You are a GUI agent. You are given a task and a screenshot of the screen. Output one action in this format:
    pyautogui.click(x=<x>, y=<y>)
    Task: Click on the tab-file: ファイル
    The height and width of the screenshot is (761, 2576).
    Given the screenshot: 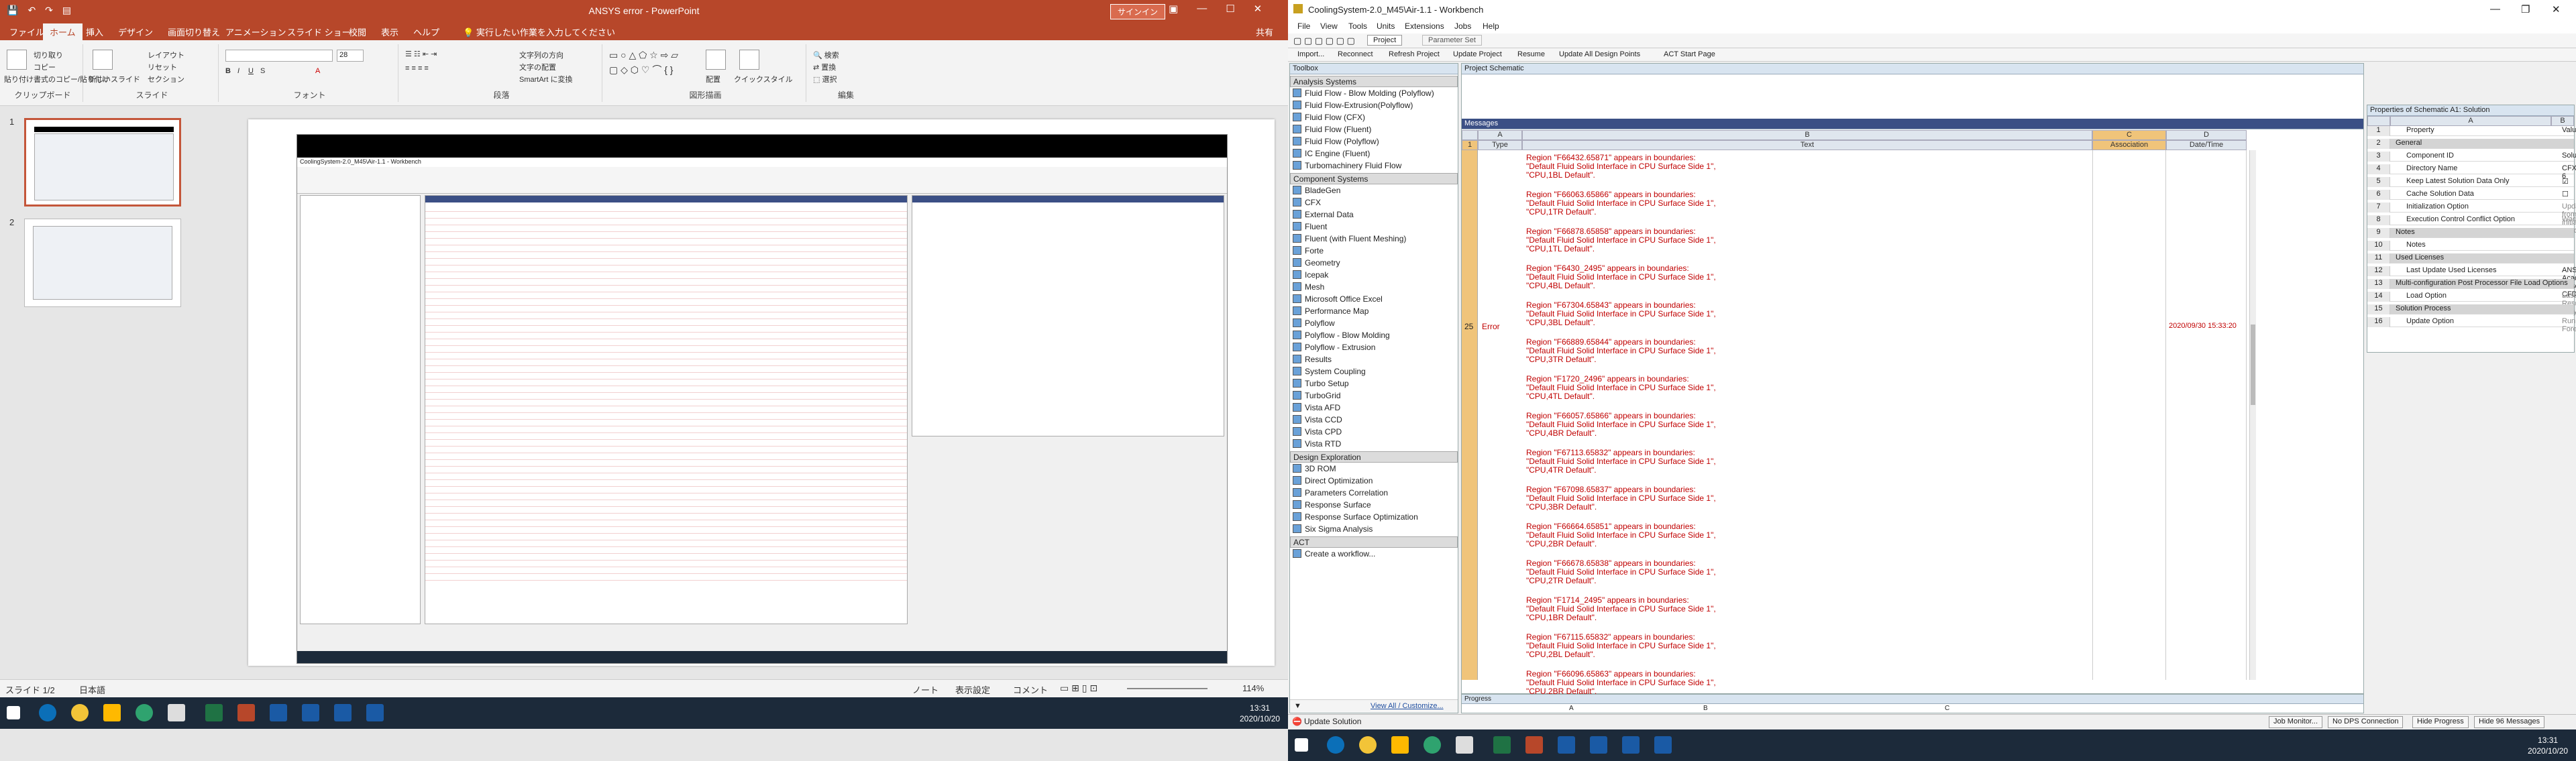 What is the action you would take?
    pyautogui.click(x=26, y=31)
    